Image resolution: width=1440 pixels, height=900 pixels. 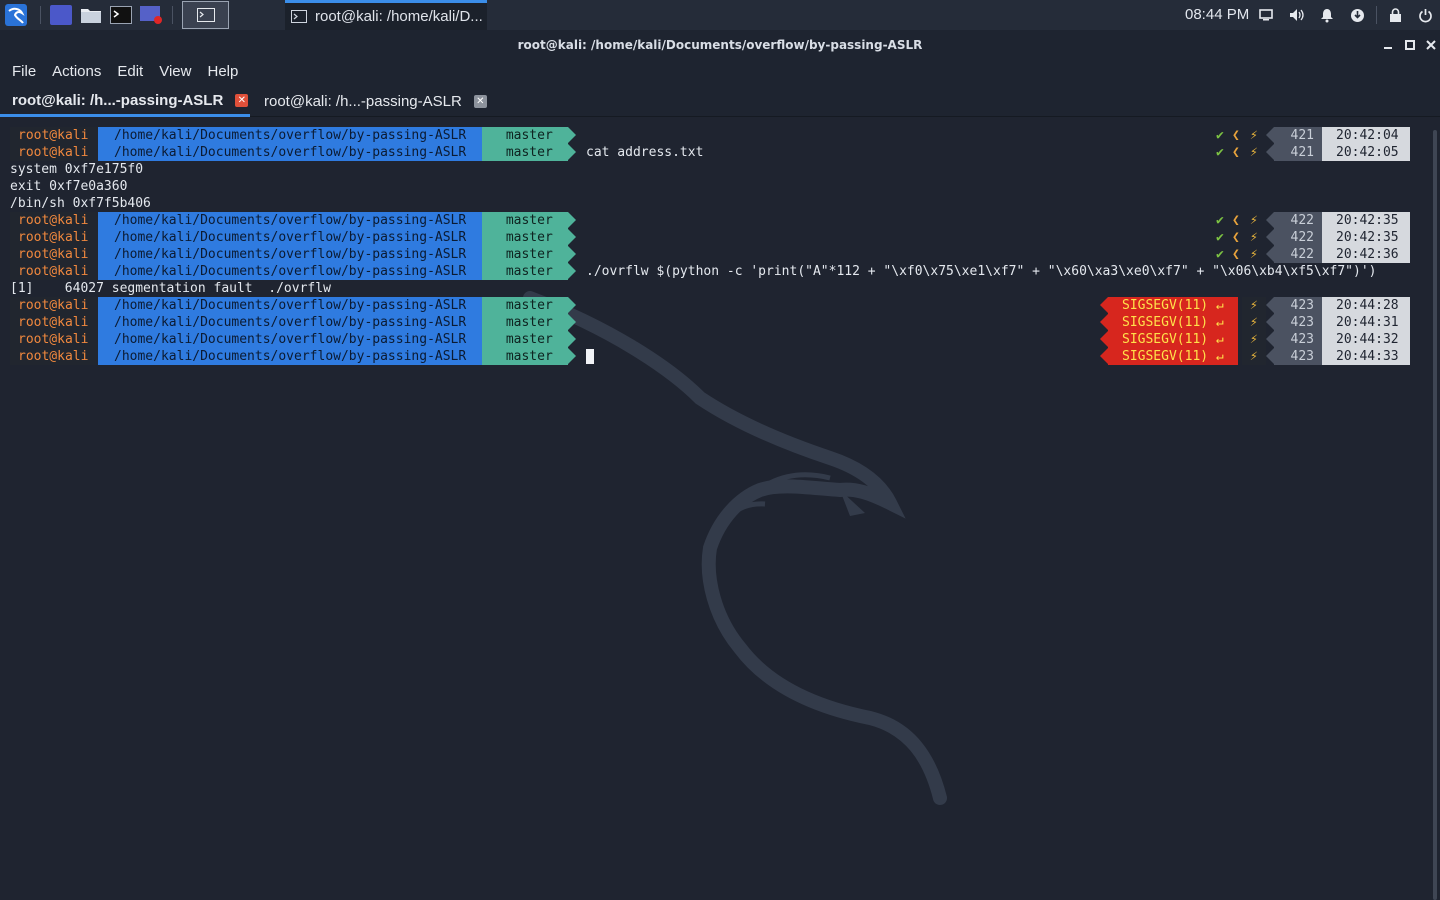 I want to click on menu-actions: Actions, so click(x=76, y=73).